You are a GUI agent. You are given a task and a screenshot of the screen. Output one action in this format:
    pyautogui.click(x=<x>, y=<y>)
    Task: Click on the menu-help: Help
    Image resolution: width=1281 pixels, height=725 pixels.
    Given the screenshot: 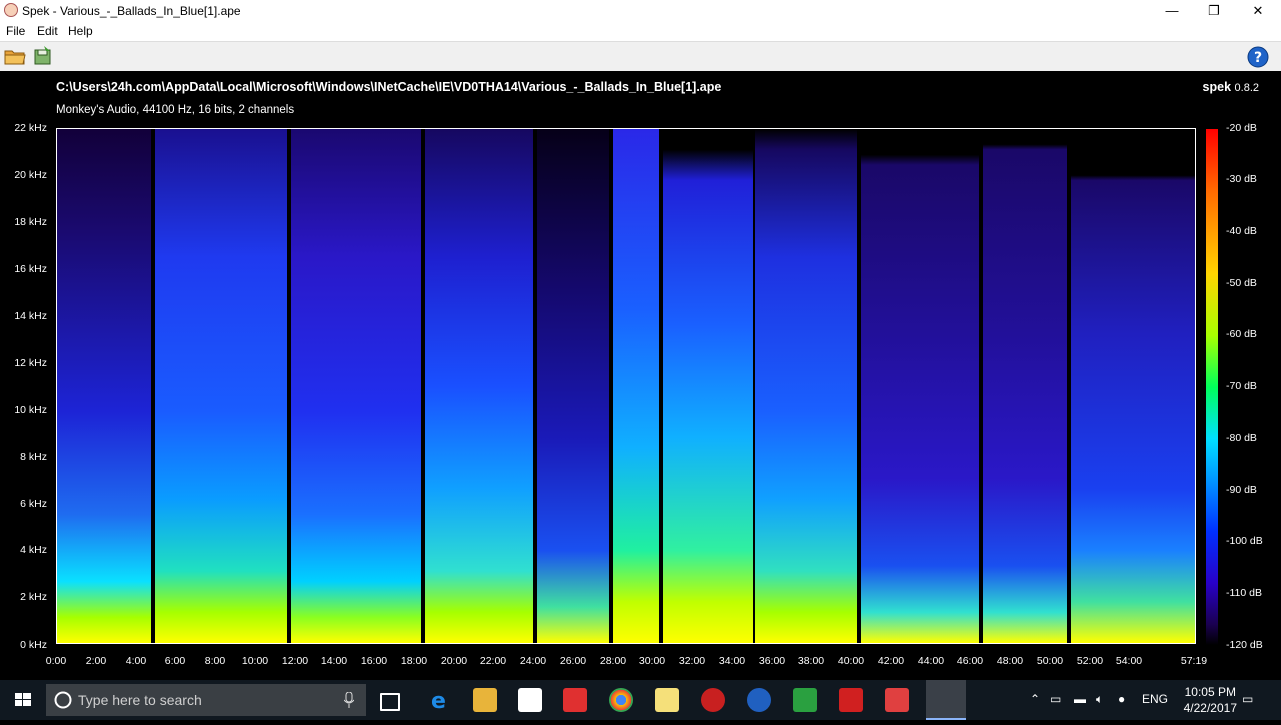 What is the action you would take?
    pyautogui.click(x=80, y=31)
    